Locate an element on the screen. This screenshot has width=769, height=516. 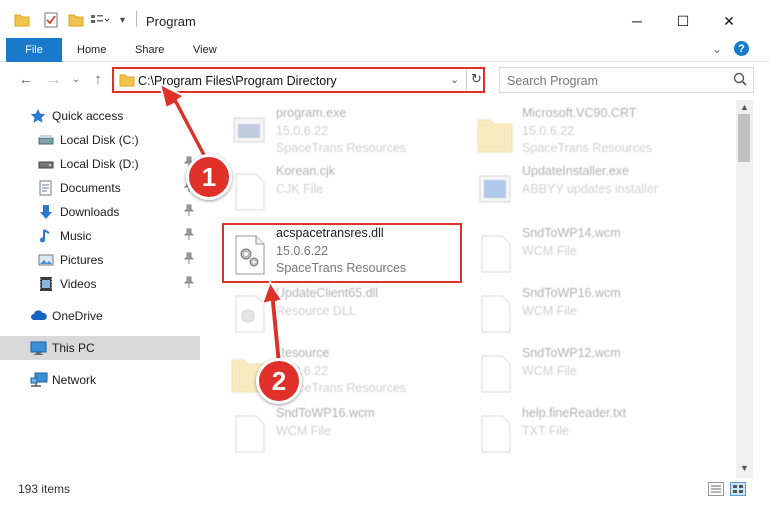
pc-icon is located at coordinates (38, 348).